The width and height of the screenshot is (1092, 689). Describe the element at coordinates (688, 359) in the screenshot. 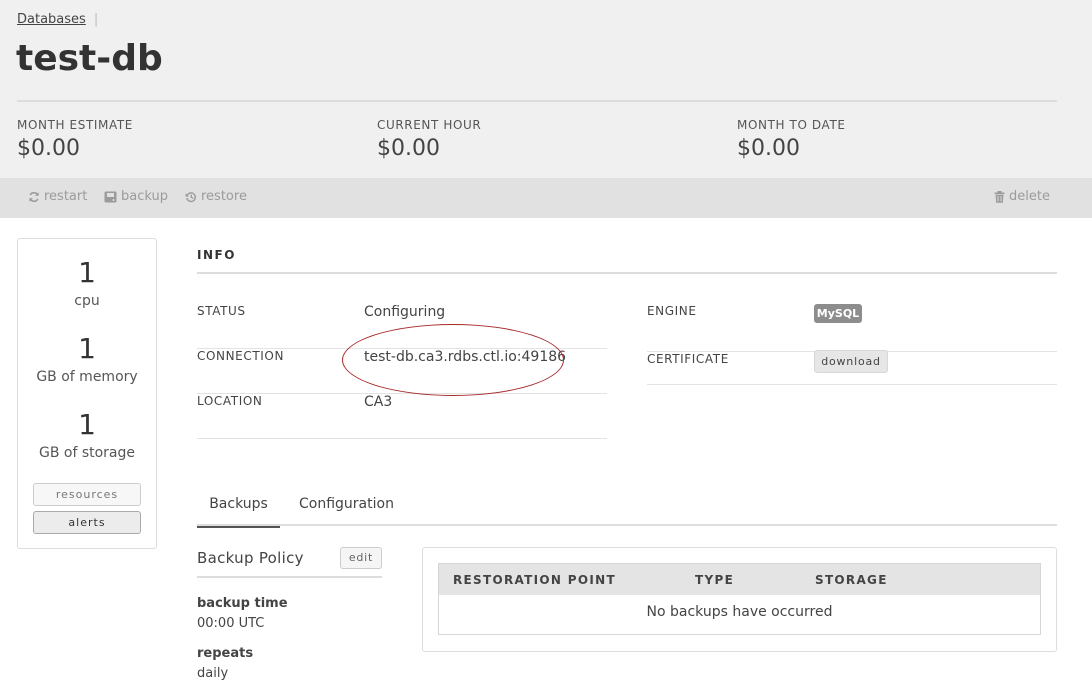

I see `certificate-label: CERTIFICATE` at that location.